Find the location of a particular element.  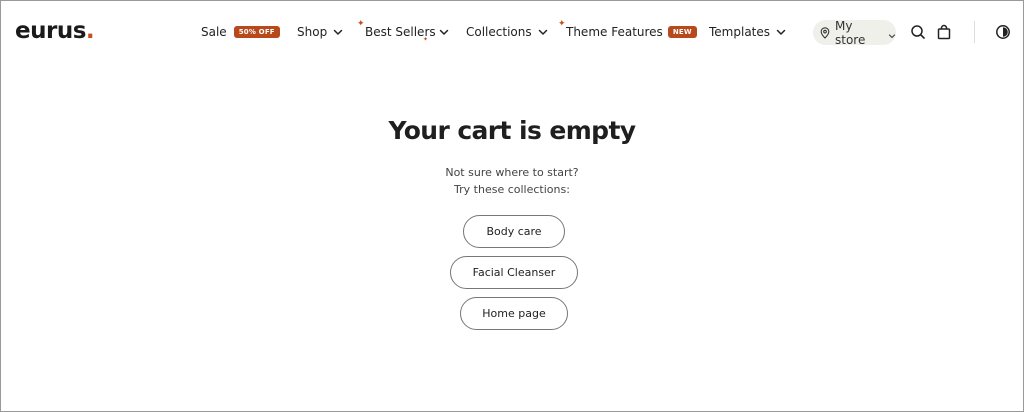

nav-item-sale: Sale 50% OFF is located at coordinates (240, 32).